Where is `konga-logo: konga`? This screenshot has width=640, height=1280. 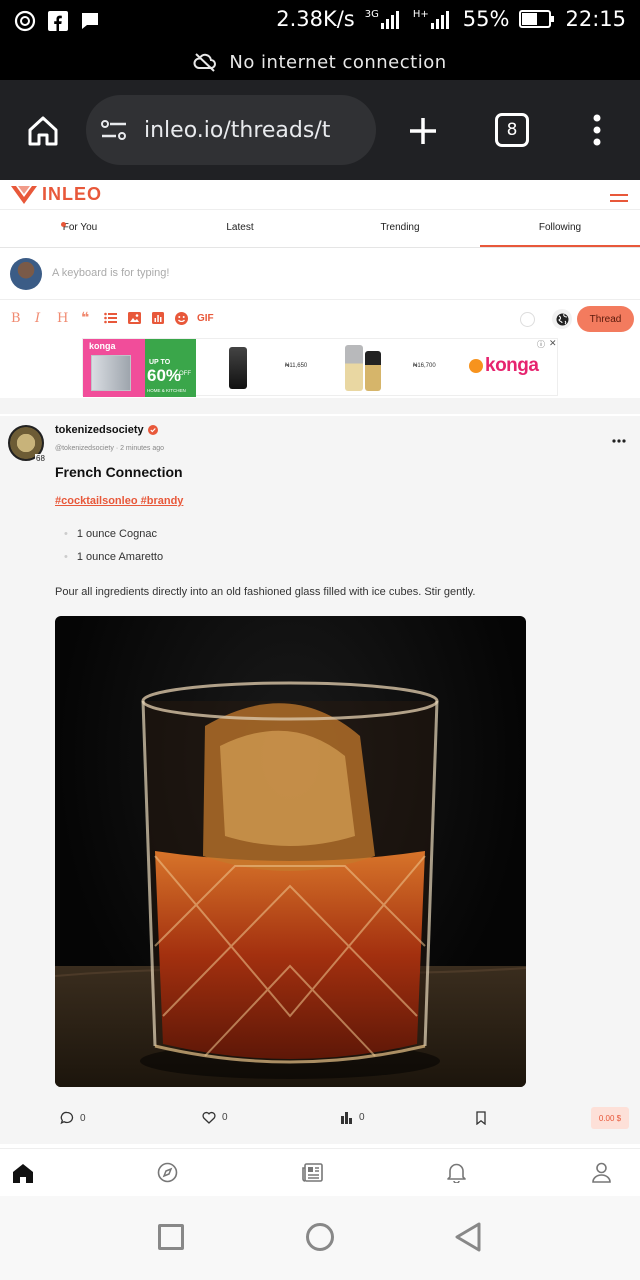 konga-logo: konga is located at coordinates (504, 366).